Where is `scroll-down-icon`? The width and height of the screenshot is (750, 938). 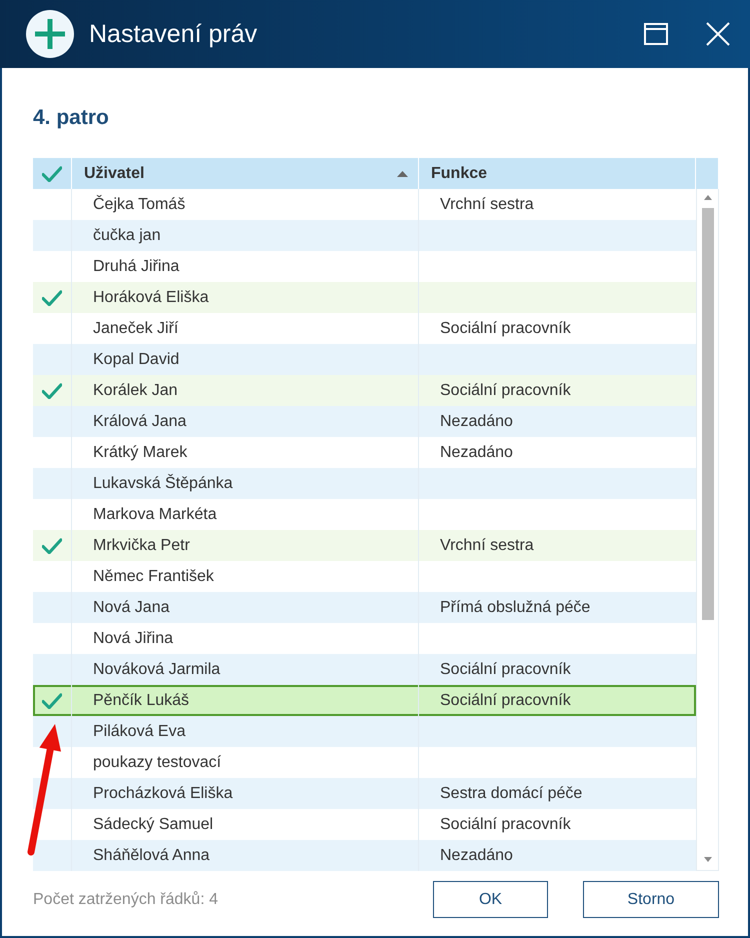 scroll-down-icon is located at coordinates (708, 859).